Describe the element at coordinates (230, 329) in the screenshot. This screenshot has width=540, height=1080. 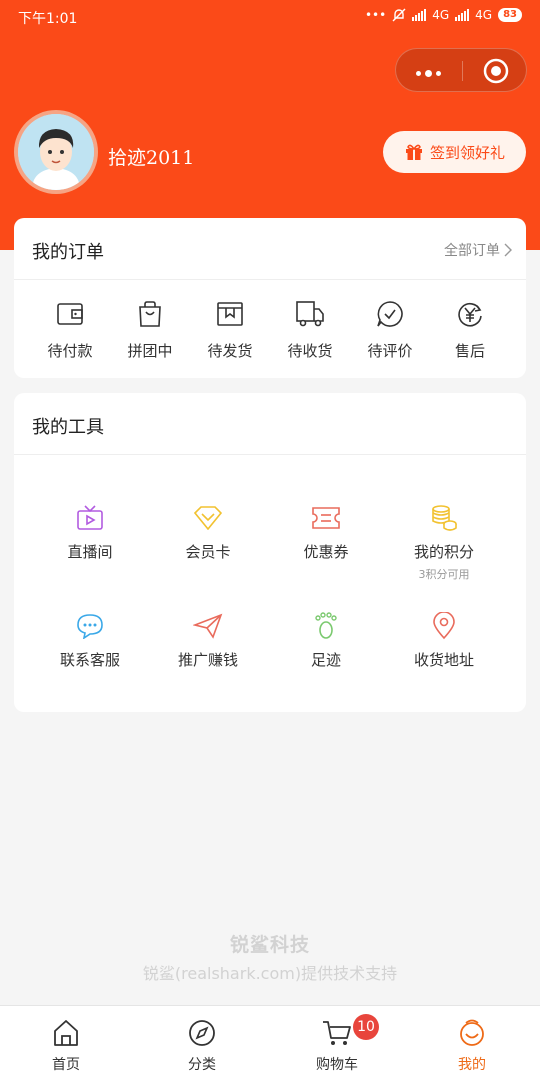
I see `order-pending-shipment: 待发货` at that location.